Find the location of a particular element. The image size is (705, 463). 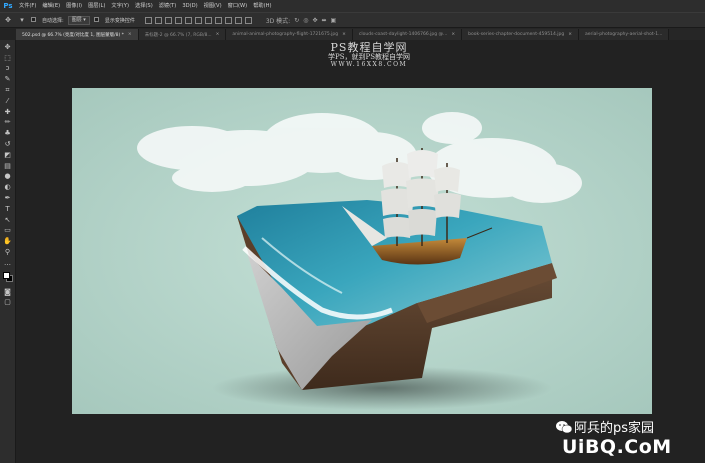

auto-select-dropdown: 图层 ▾ is located at coordinates (78, 20).